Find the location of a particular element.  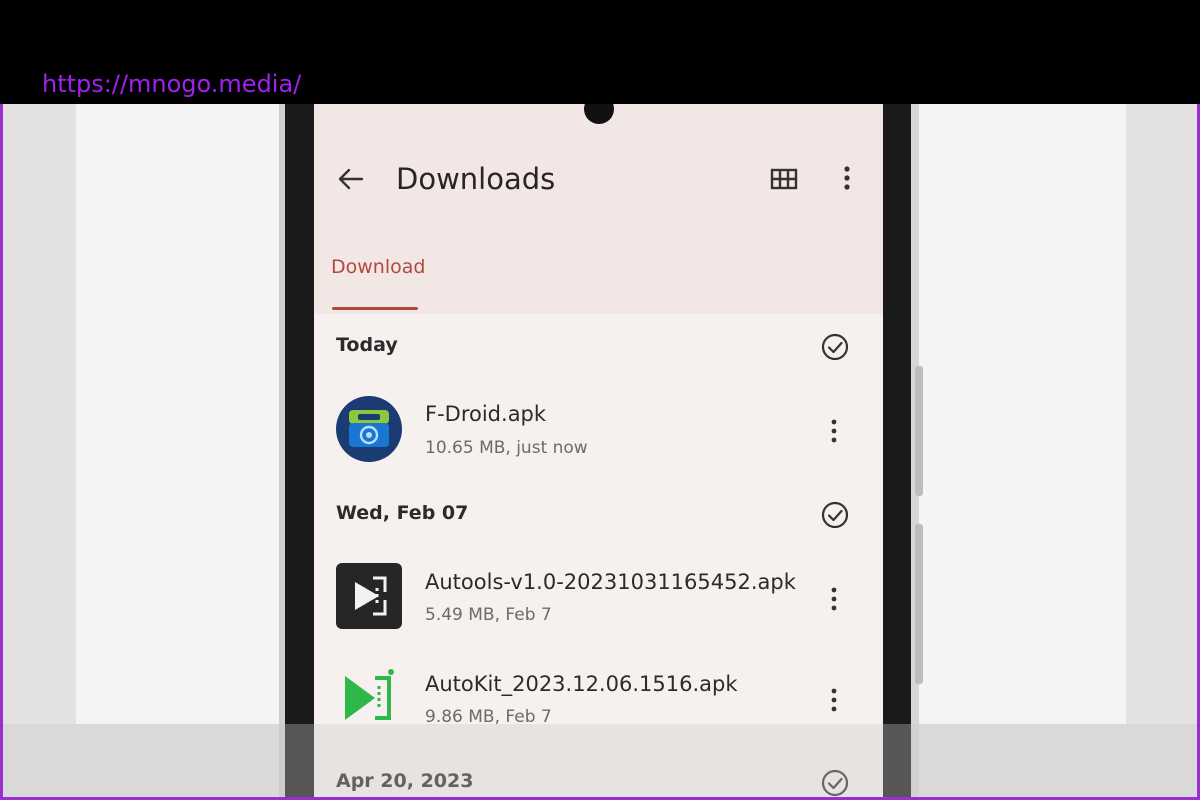

arrow-left-icon is located at coordinates (351, 179).